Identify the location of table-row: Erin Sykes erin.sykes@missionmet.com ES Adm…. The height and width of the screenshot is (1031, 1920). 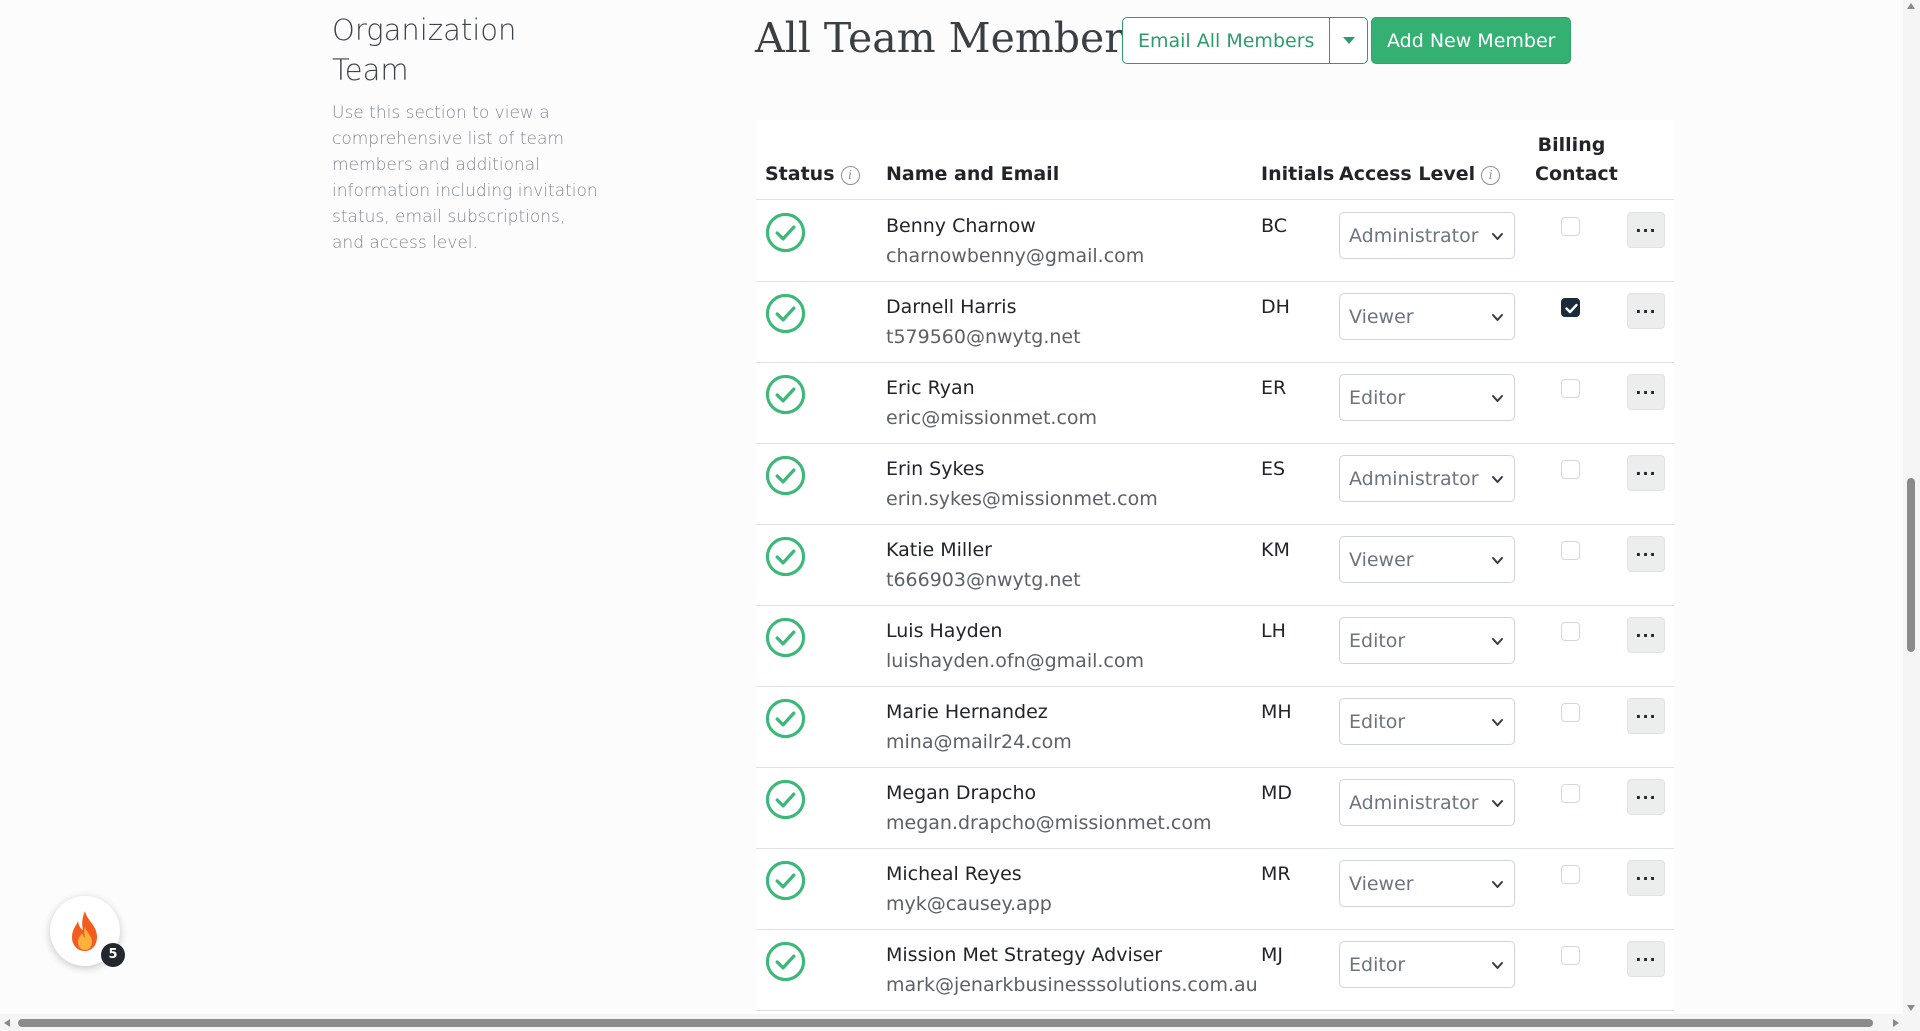
(1215, 484).